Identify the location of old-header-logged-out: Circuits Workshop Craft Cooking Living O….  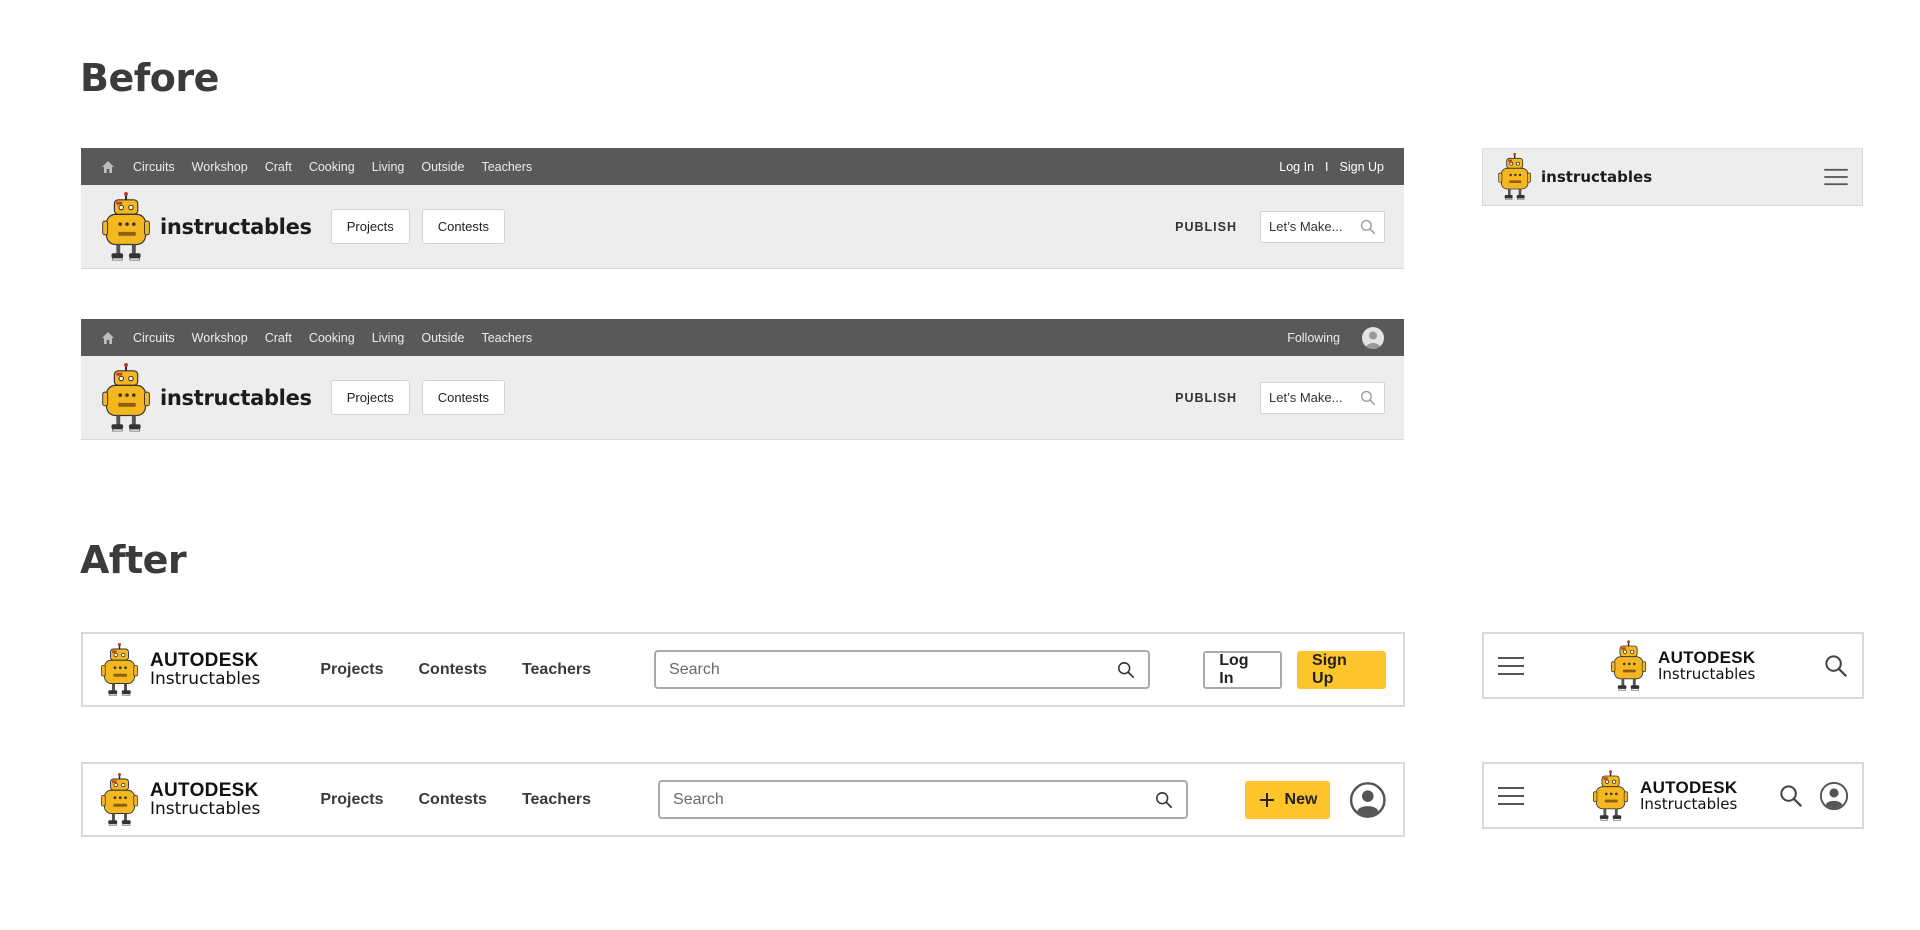
(742, 208).